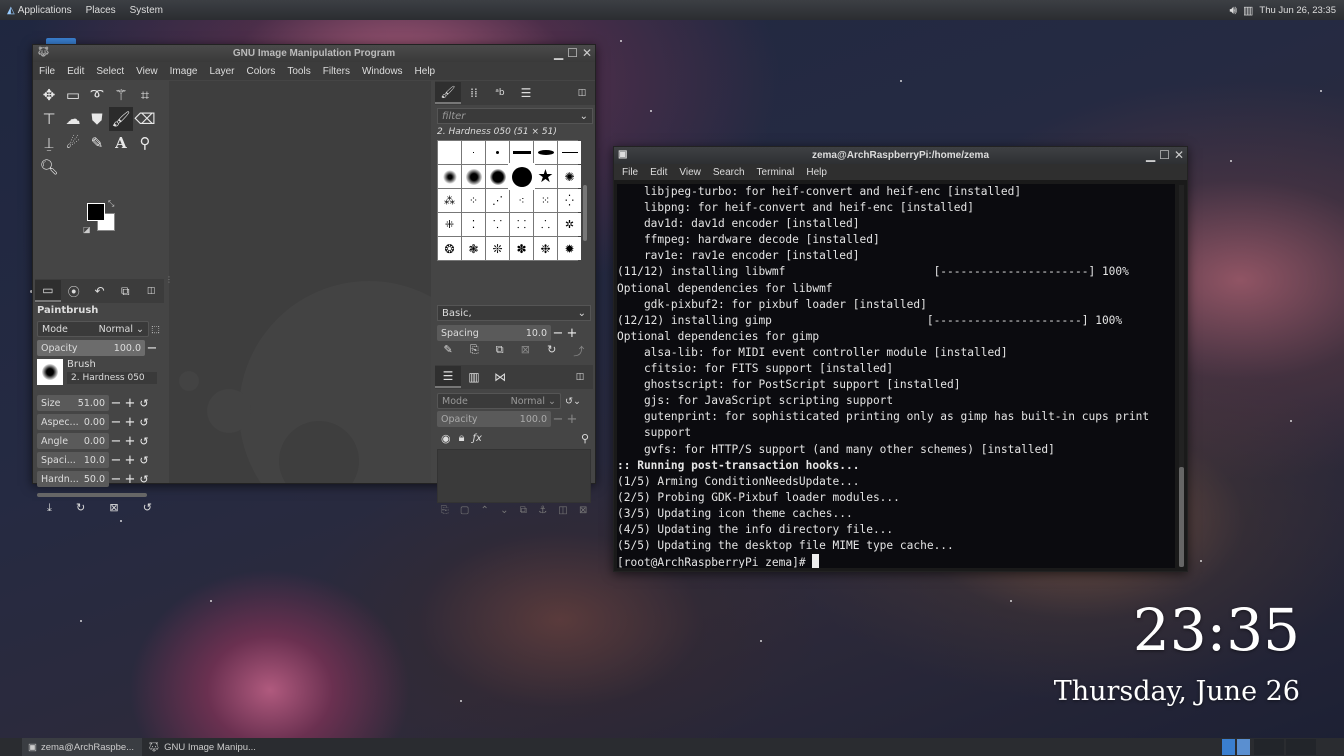 The image size is (1344, 756). I want to click on aspect-slider: Aspec... 0.00, so click(73, 422).